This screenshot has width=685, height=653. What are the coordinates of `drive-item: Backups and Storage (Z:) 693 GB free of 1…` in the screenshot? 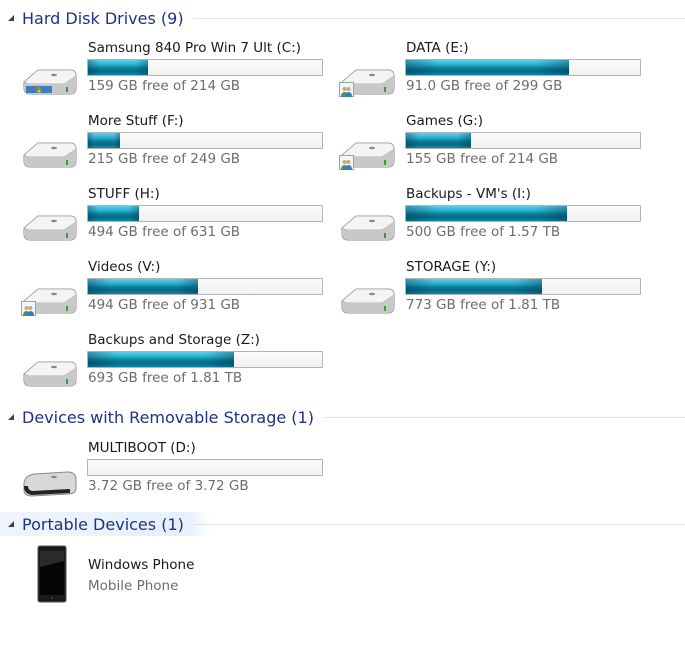 It's located at (179, 365).